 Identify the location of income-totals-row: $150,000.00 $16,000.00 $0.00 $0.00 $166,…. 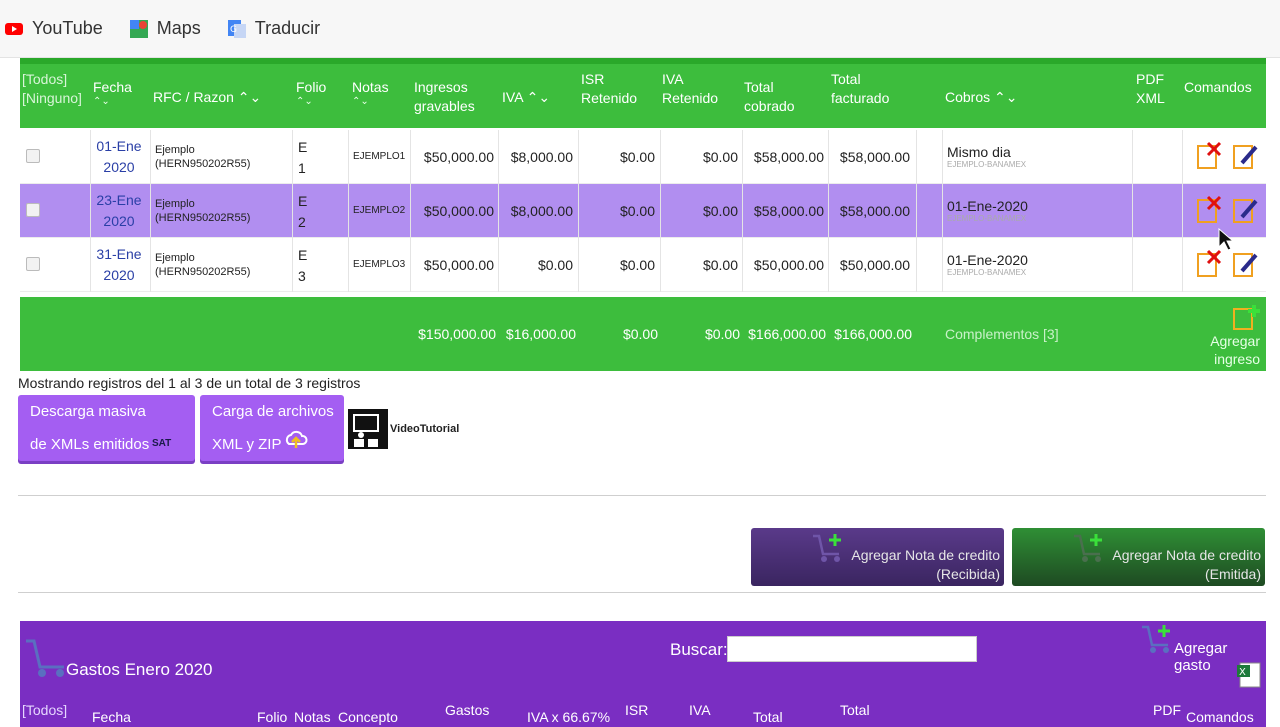
(643, 334).